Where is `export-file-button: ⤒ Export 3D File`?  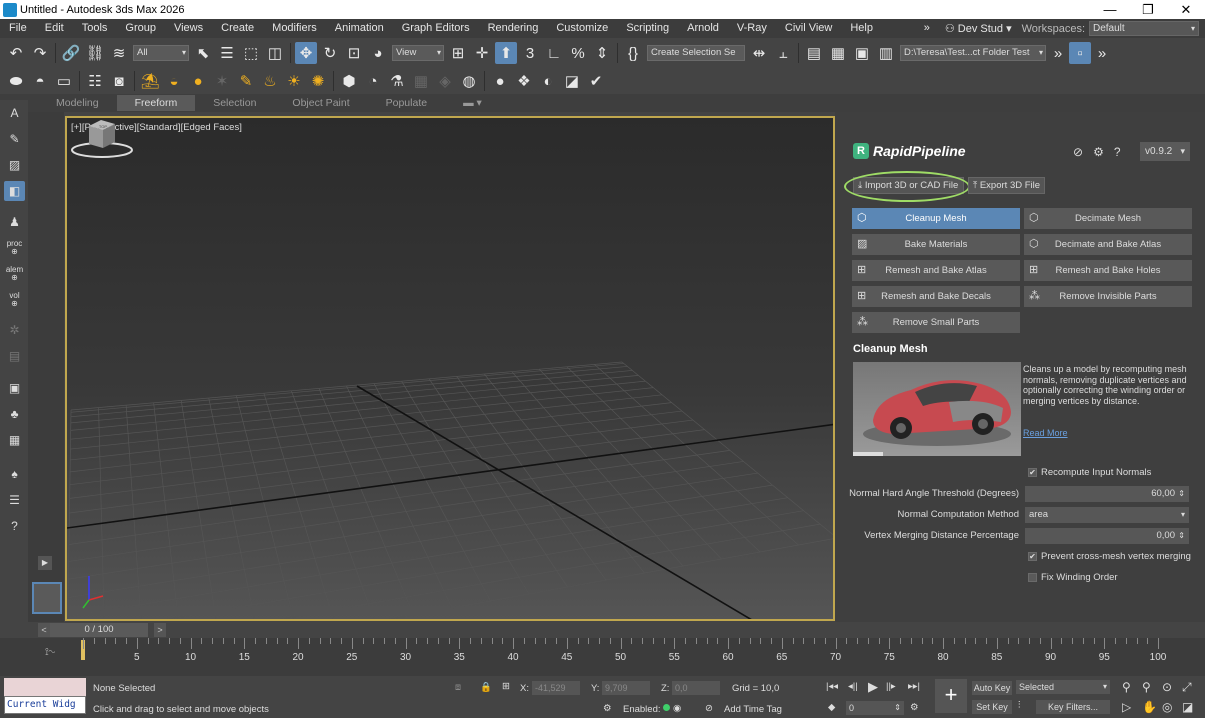
export-file-button: ⤒ Export 3D File is located at coordinates (1006, 185).